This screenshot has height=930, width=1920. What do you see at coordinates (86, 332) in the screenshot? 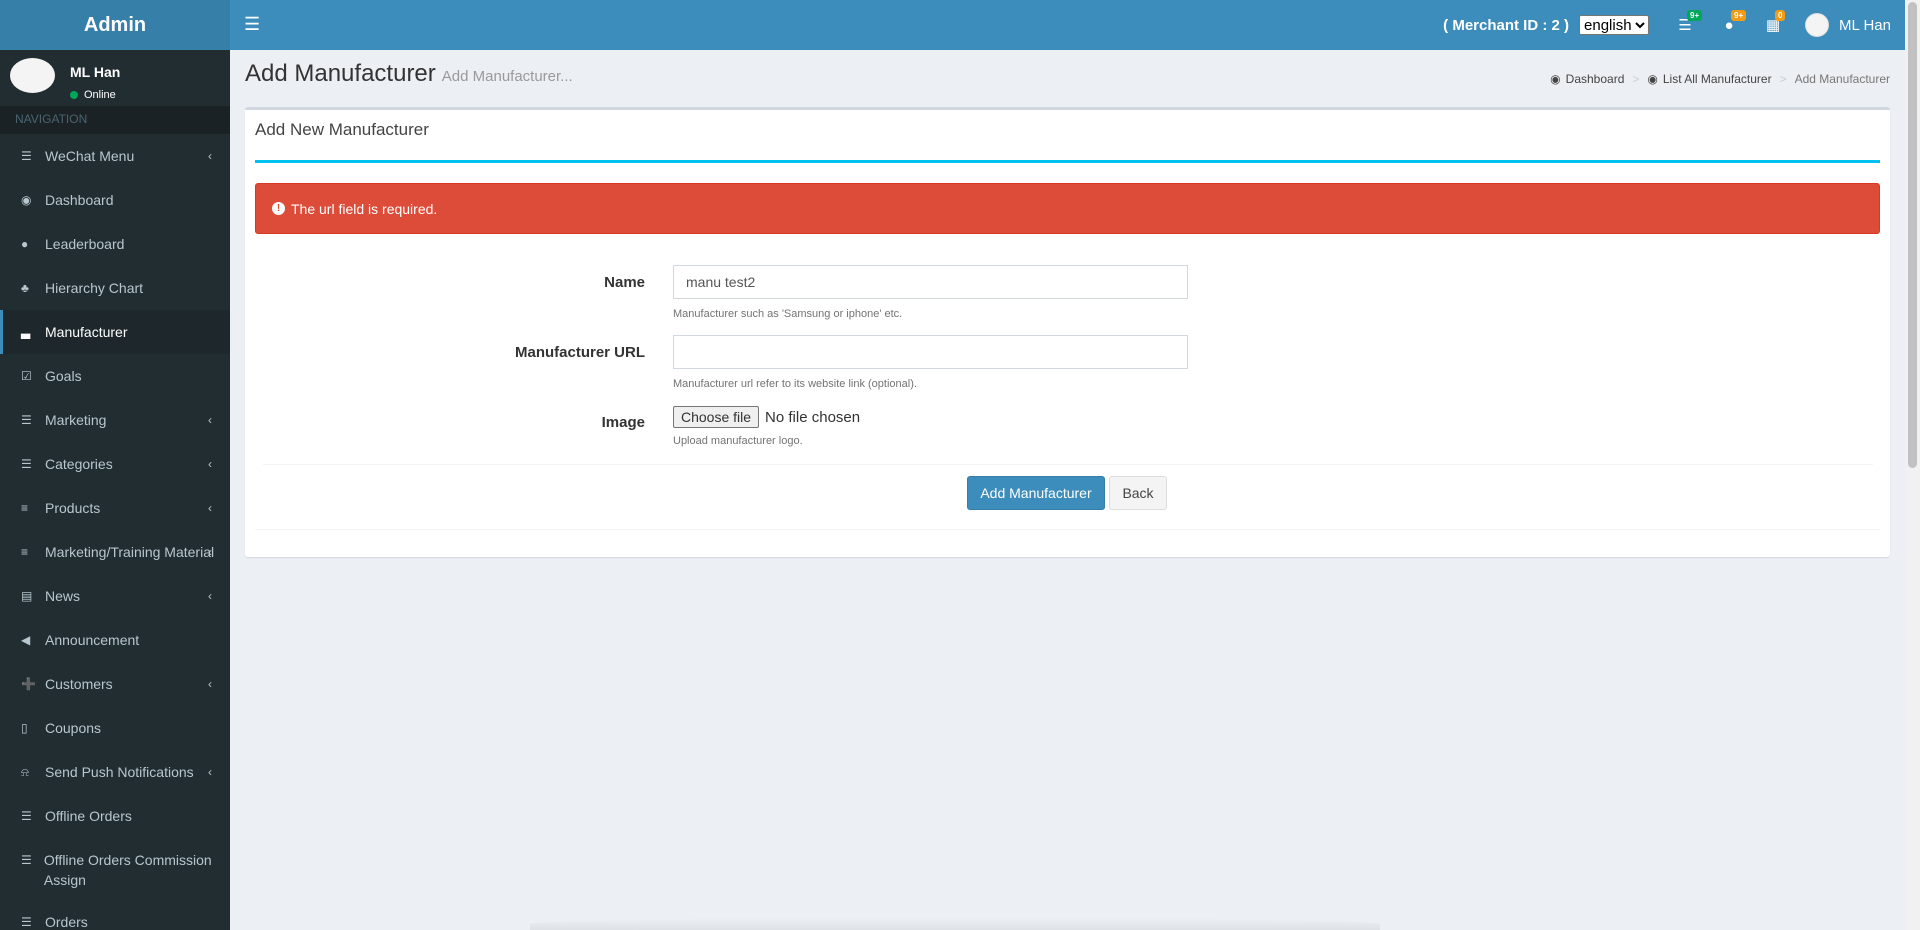
I see `sidebar-item-label: Manufacturer` at bounding box center [86, 332].